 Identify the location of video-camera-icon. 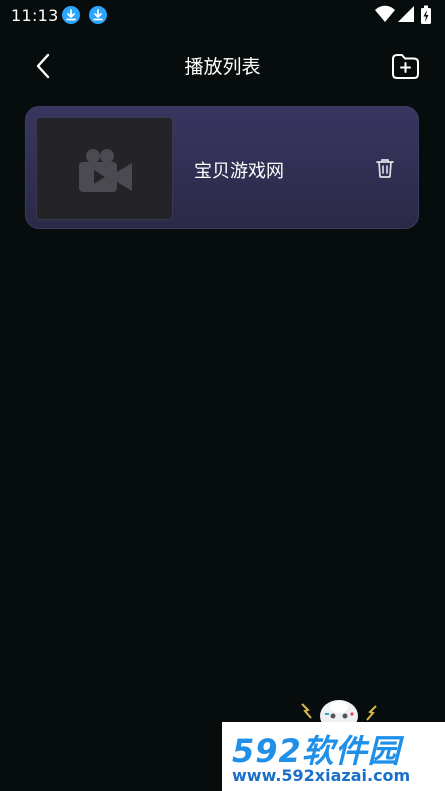
(105, 170).